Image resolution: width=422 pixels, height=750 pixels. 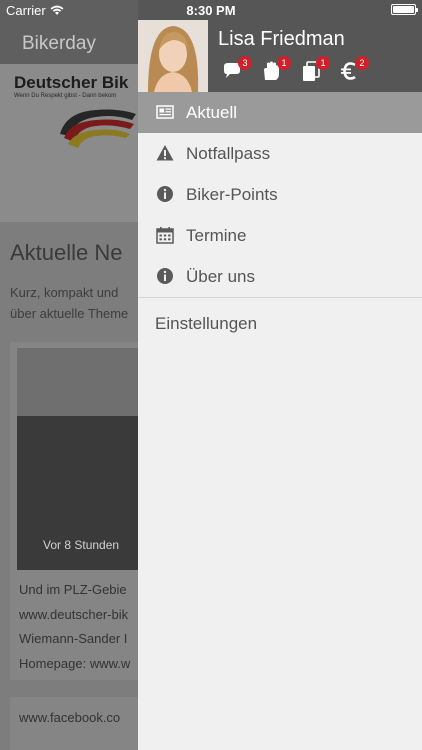 I want to click on clock: 8:30 PM, so click(x=211, y=10).